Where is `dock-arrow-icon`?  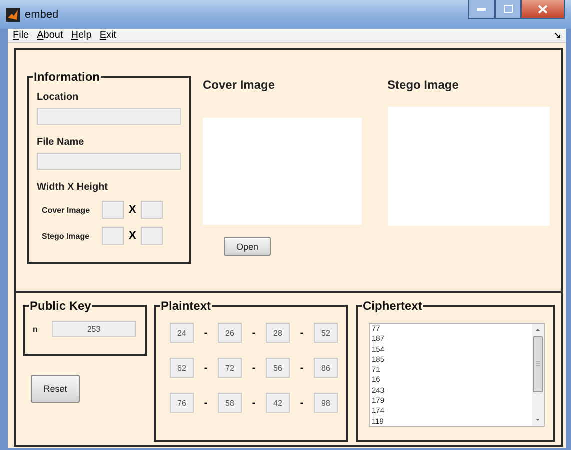 dock-arrow-icon is located at coordinates (558, 35).